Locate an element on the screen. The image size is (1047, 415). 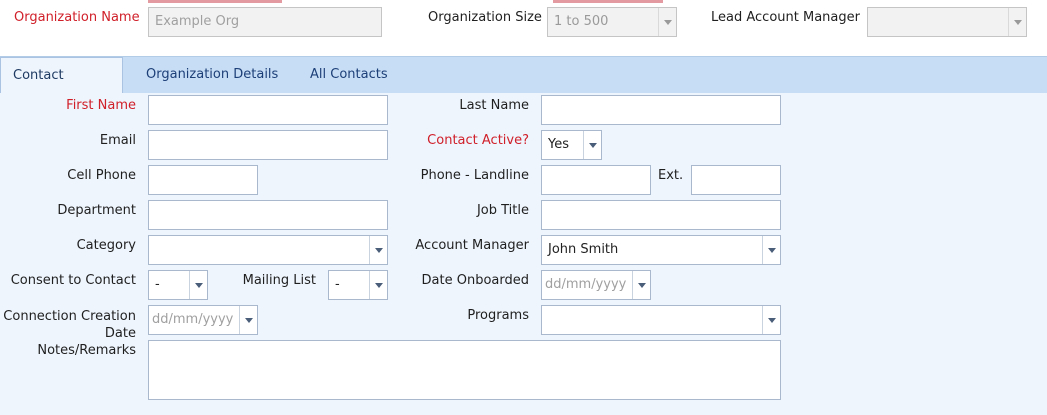
org-size-error-stripe is located at coordinates (608, 1).